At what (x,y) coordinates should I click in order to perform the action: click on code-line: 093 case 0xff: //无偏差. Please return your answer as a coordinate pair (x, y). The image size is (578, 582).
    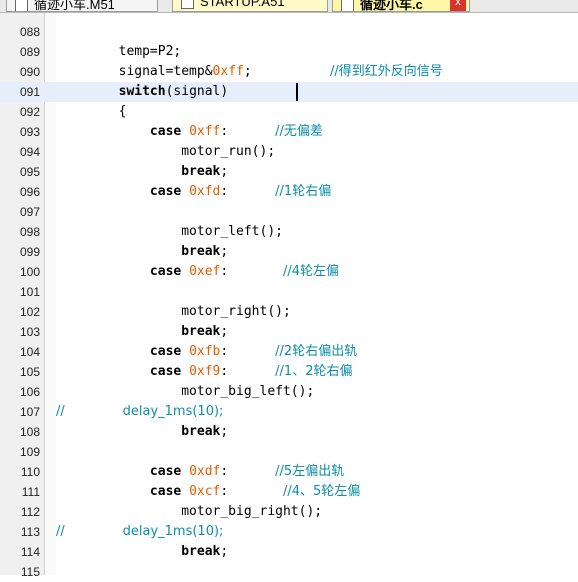
    Looking at the image, I should click on (289, 132).